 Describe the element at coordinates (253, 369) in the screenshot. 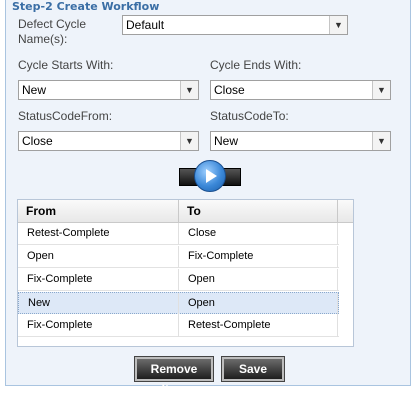

I see `save-button: Save` at that location.